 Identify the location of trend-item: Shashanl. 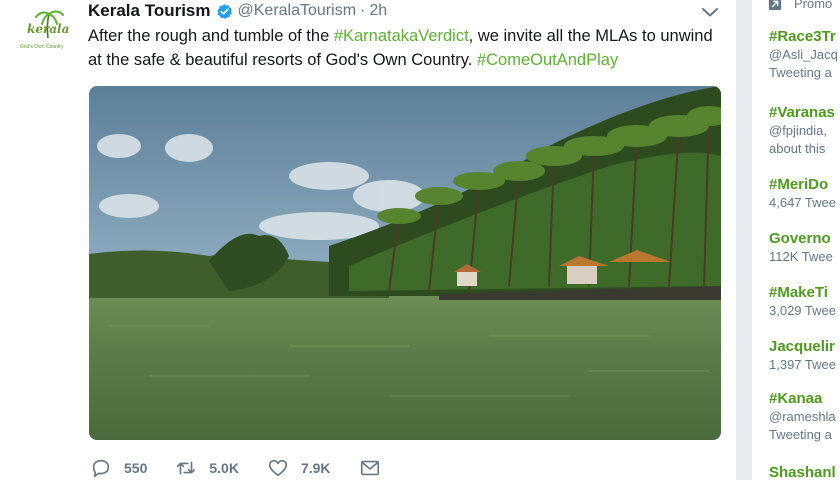
(802, 472).